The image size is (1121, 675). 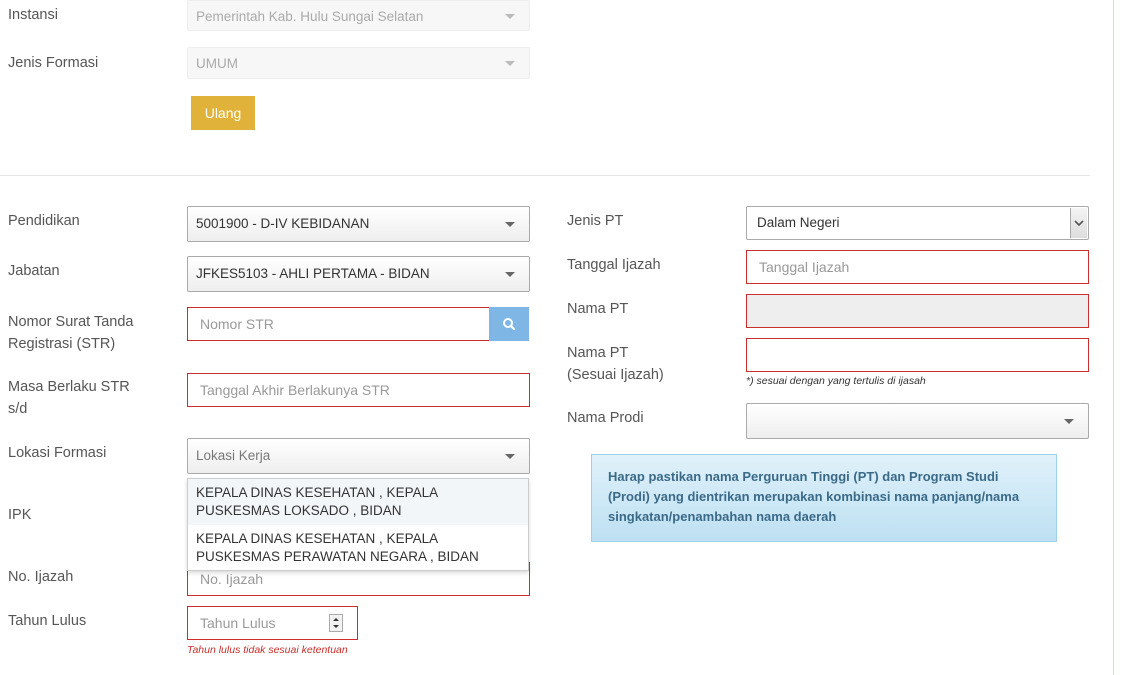 What do you see at coordinates (295, 390) in the screenshot?
I see `masa-placeholder: Tanggal Akhir Berlakunya STR` at bounding box center [295, 390].